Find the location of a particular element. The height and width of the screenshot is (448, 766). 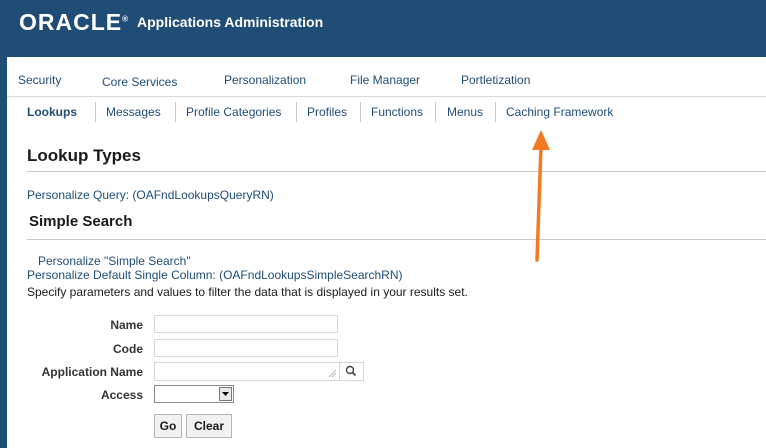

annotation-arrow-icon is located at coordinates (541, 196).